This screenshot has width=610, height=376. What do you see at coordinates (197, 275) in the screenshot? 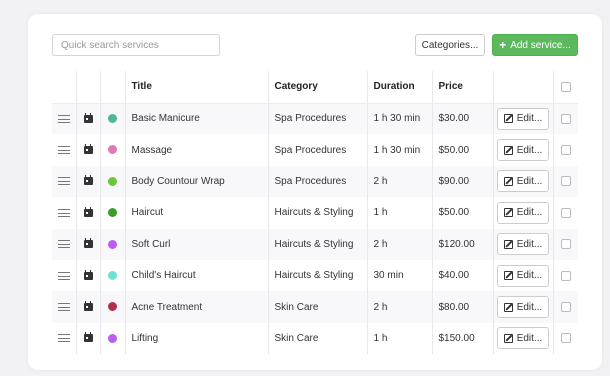
I see `service-title: Child's Haircut` at bounding box center [197, 275].